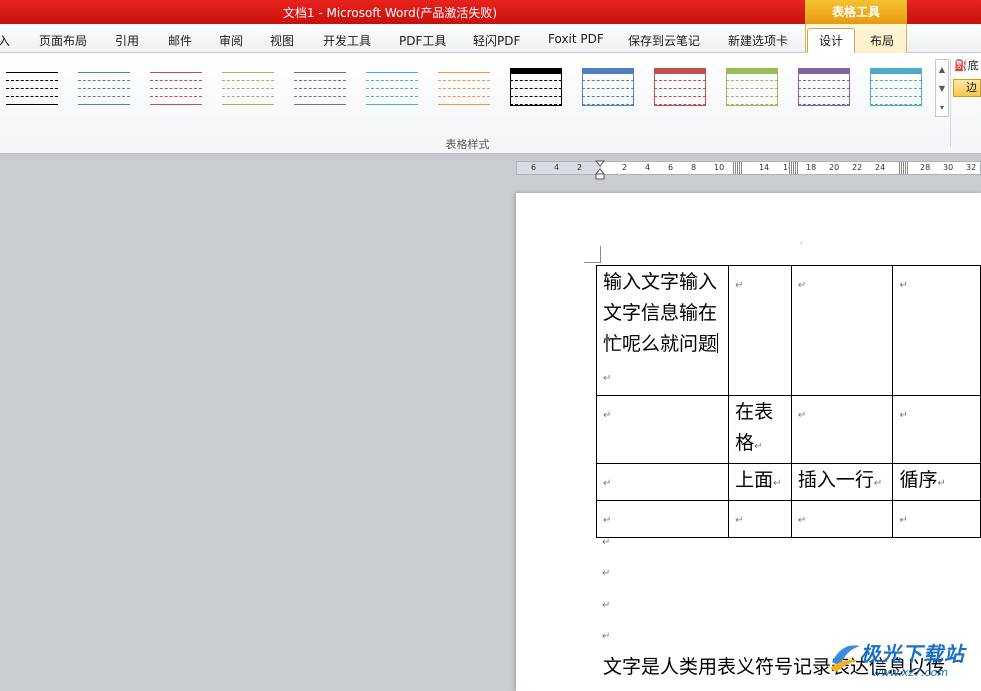 This screenshot has height=691, width=981. I want to click on gallery-up-arrow-icon: ▲, so click(942, 69).